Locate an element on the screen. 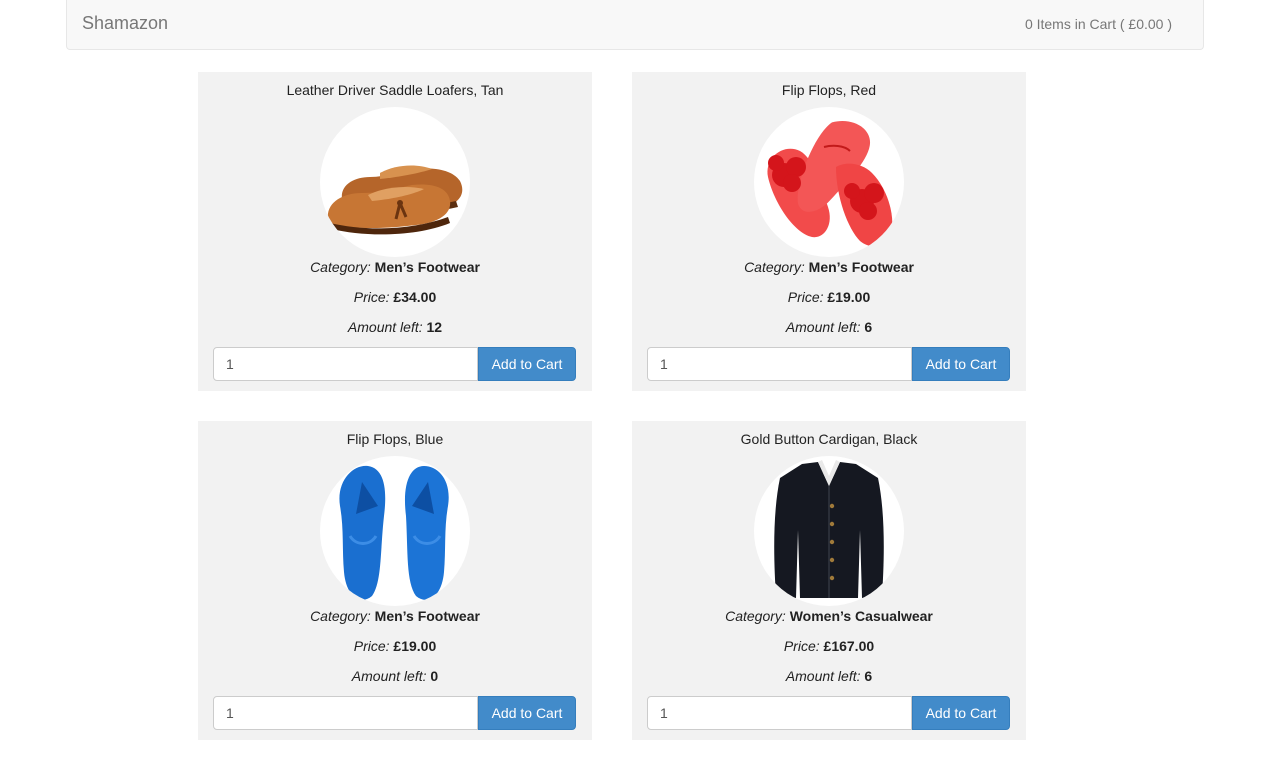 Image resolution: width=1280 pixels, height=762 pixels. price-value: £167.00 is located at coordinates (849, 646).